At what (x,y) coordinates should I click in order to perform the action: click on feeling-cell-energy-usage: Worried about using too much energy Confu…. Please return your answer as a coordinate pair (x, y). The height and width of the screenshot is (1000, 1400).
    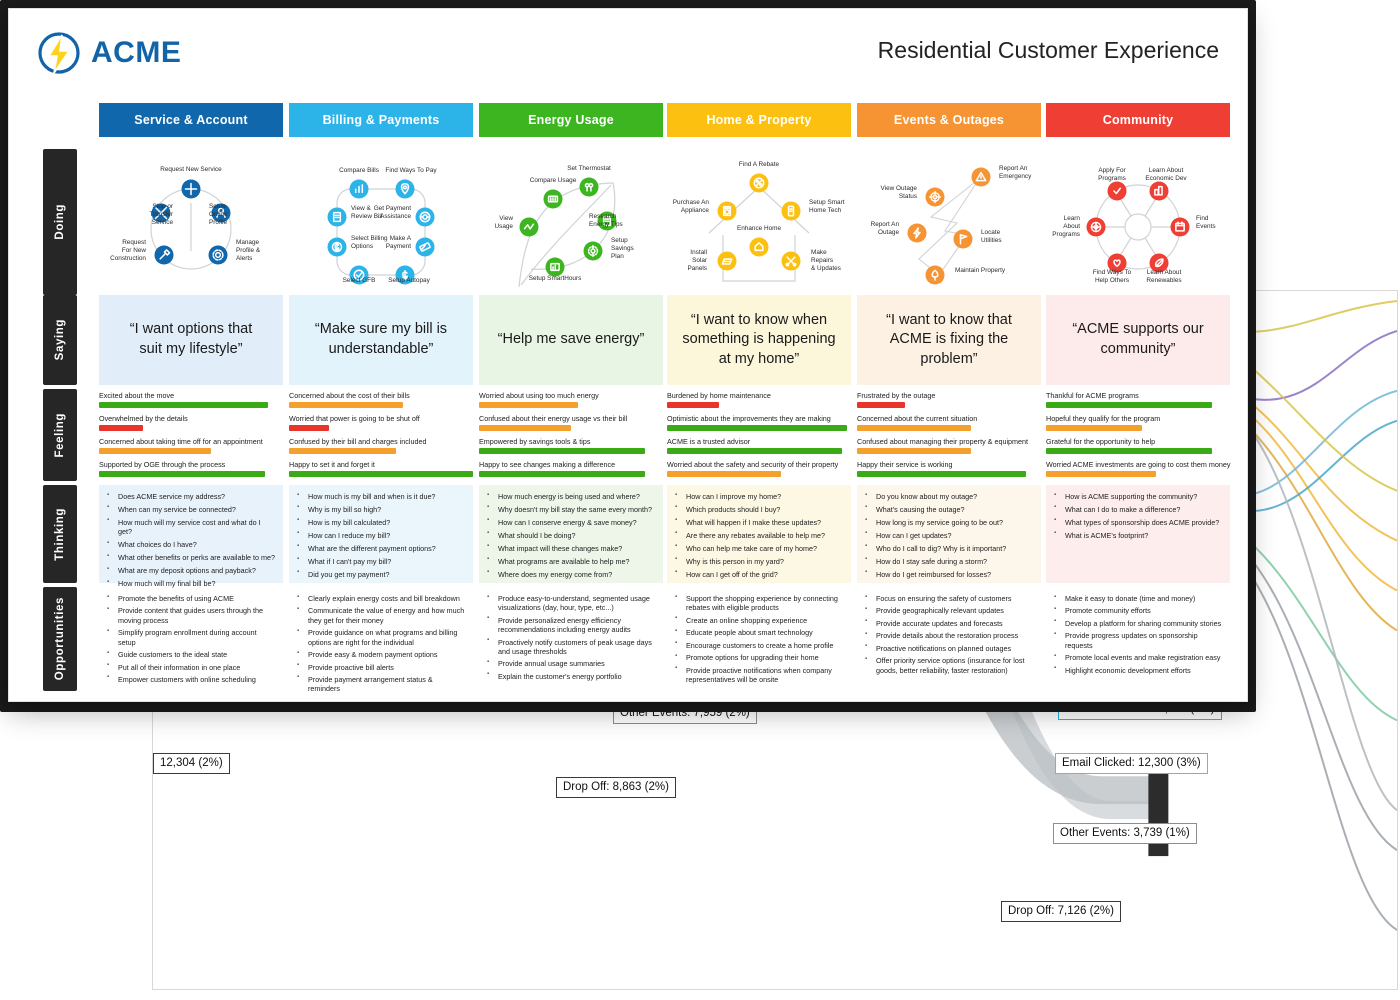
    Looking at the image, I should click on (571, 435).